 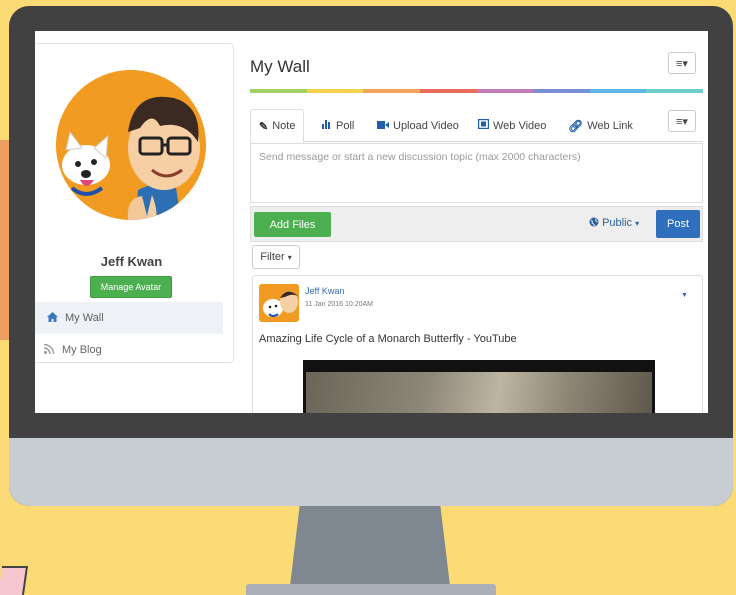 What do you see at coordinates (576, 125) in the screenshot?
I see `link-icon: 🔗︎` at bounding box center [576, 125].